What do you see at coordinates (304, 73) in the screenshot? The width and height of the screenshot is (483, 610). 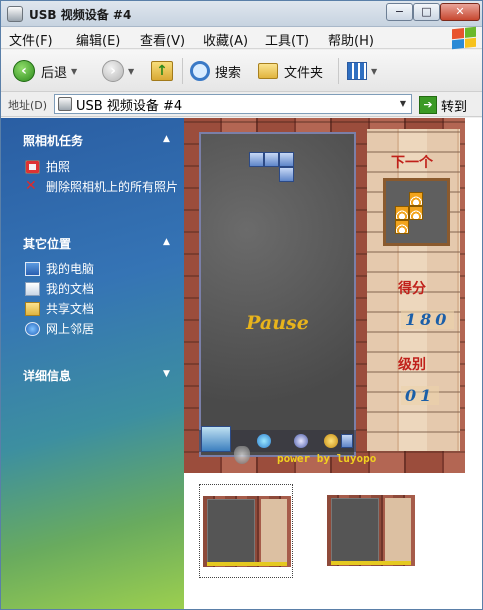 I see `folders-label: 文件夹` at bounding box center [304, 73].